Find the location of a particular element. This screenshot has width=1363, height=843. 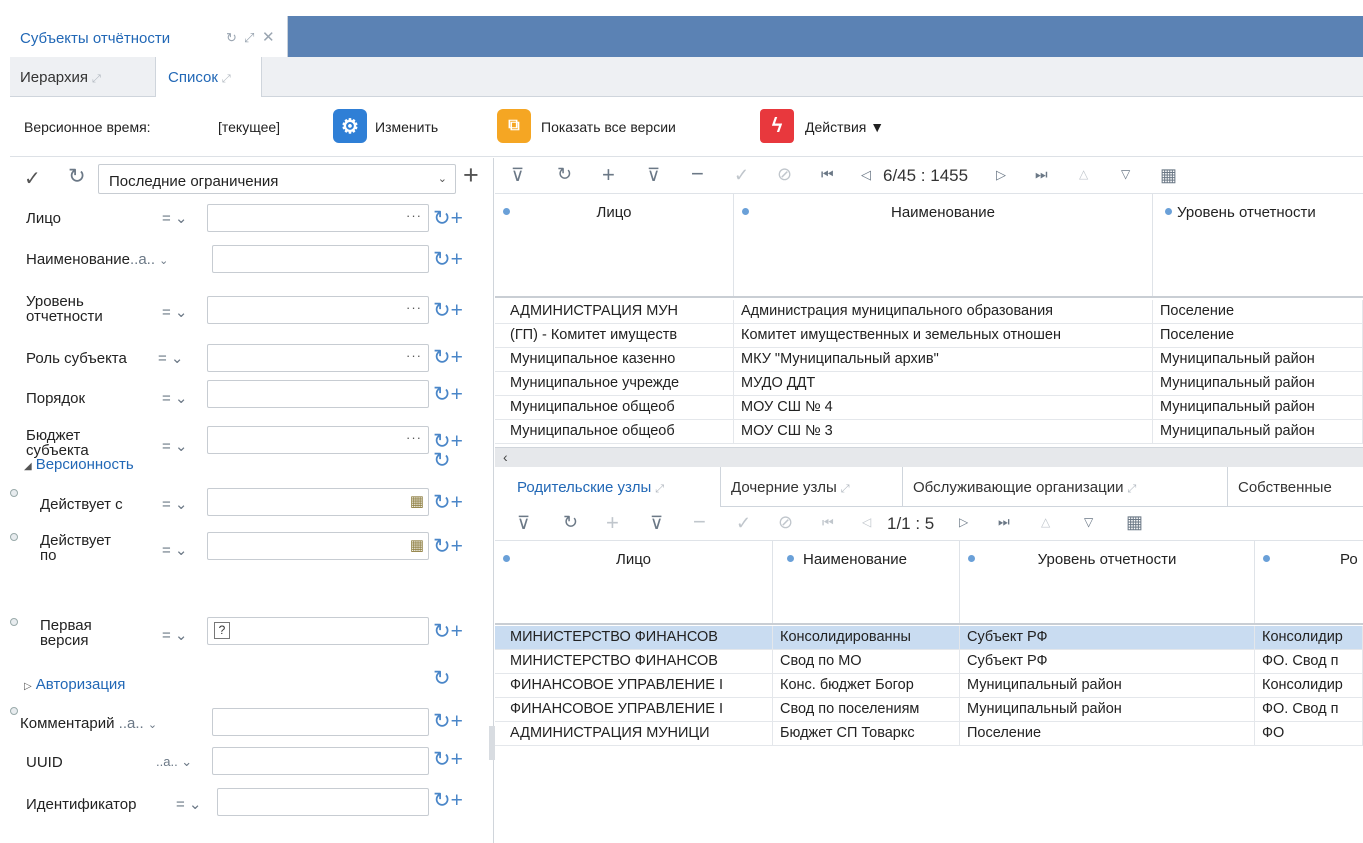

apply-check-icon: ✓ is located at coordinates (32, 178).